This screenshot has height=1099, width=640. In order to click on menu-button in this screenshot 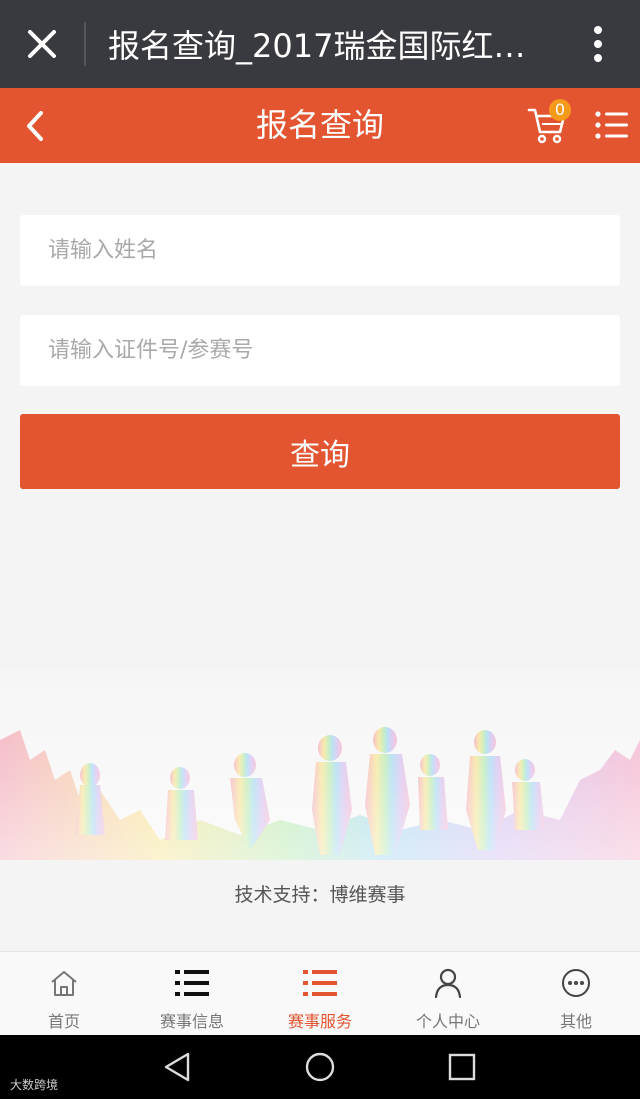, I will do `click(612, 125)`.